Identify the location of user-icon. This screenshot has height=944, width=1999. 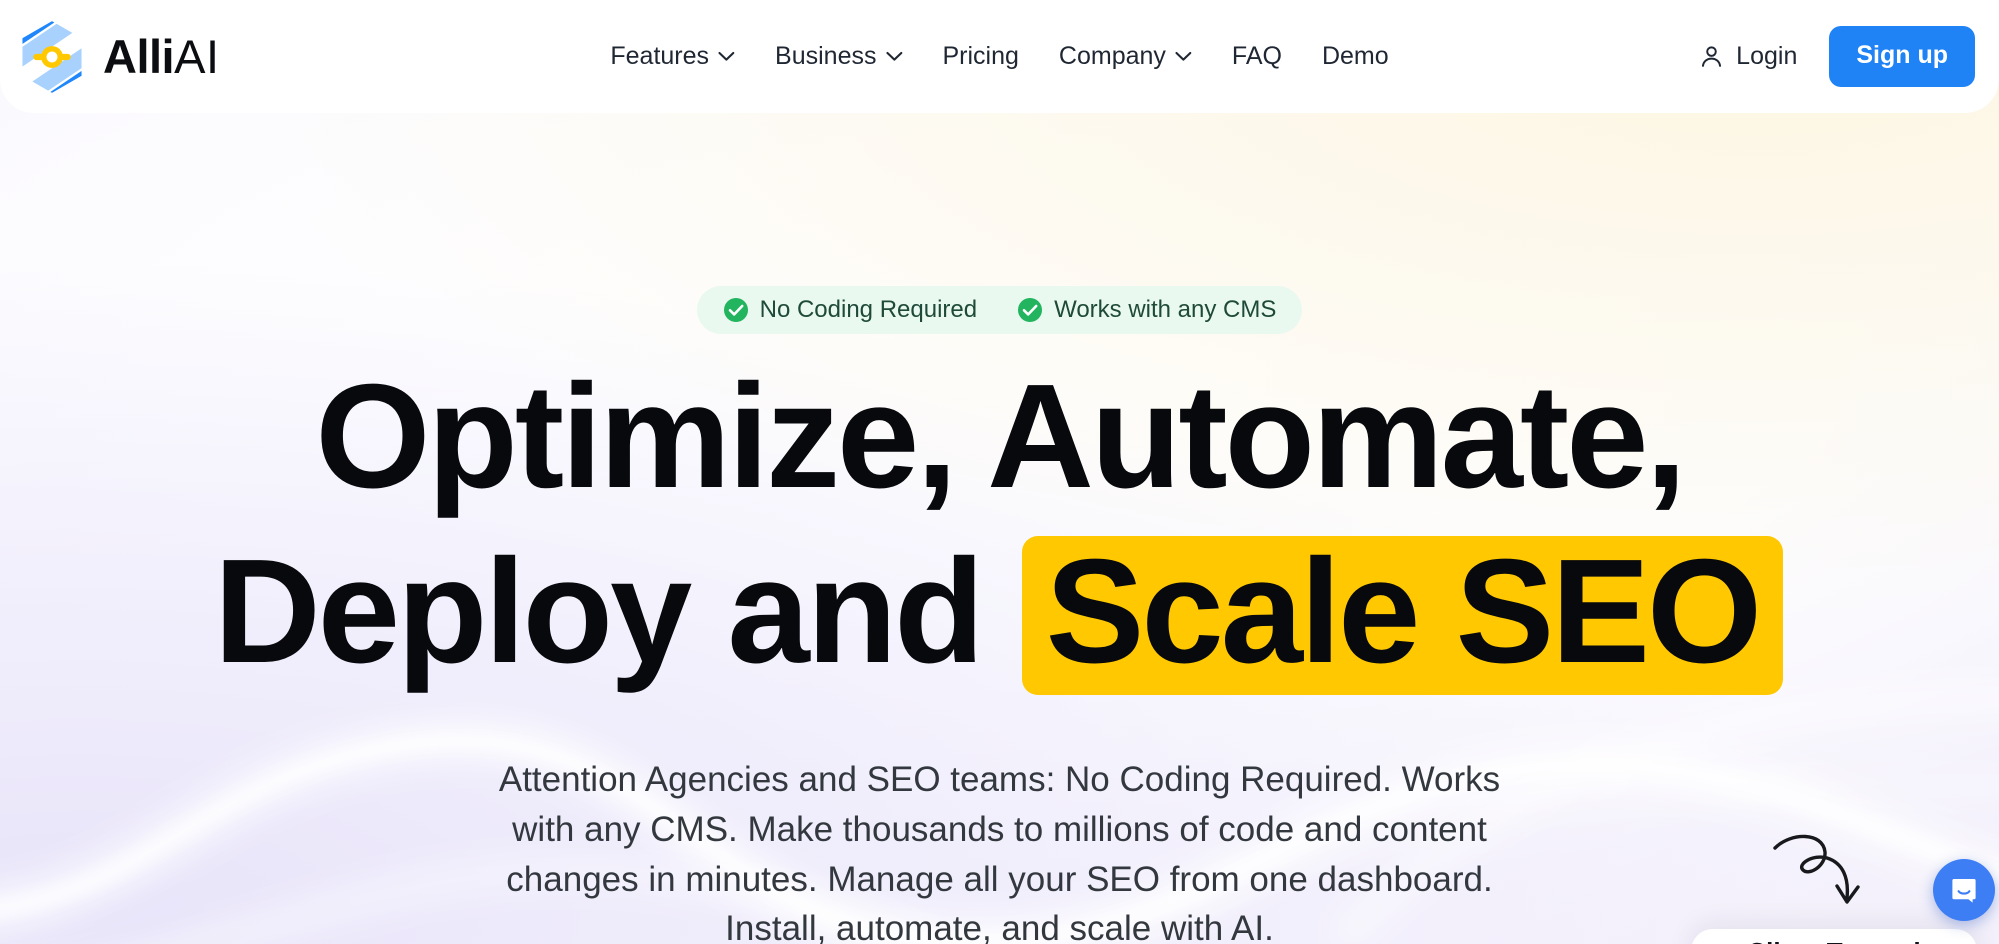
(1712, 56).